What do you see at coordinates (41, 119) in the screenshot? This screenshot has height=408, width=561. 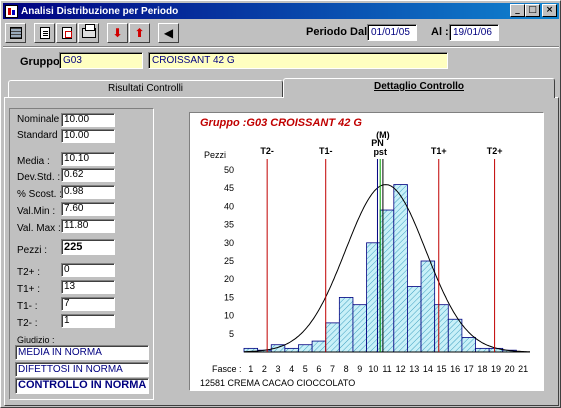 I see `nominale-label: Nominale :` at bounding box center [41, 119].